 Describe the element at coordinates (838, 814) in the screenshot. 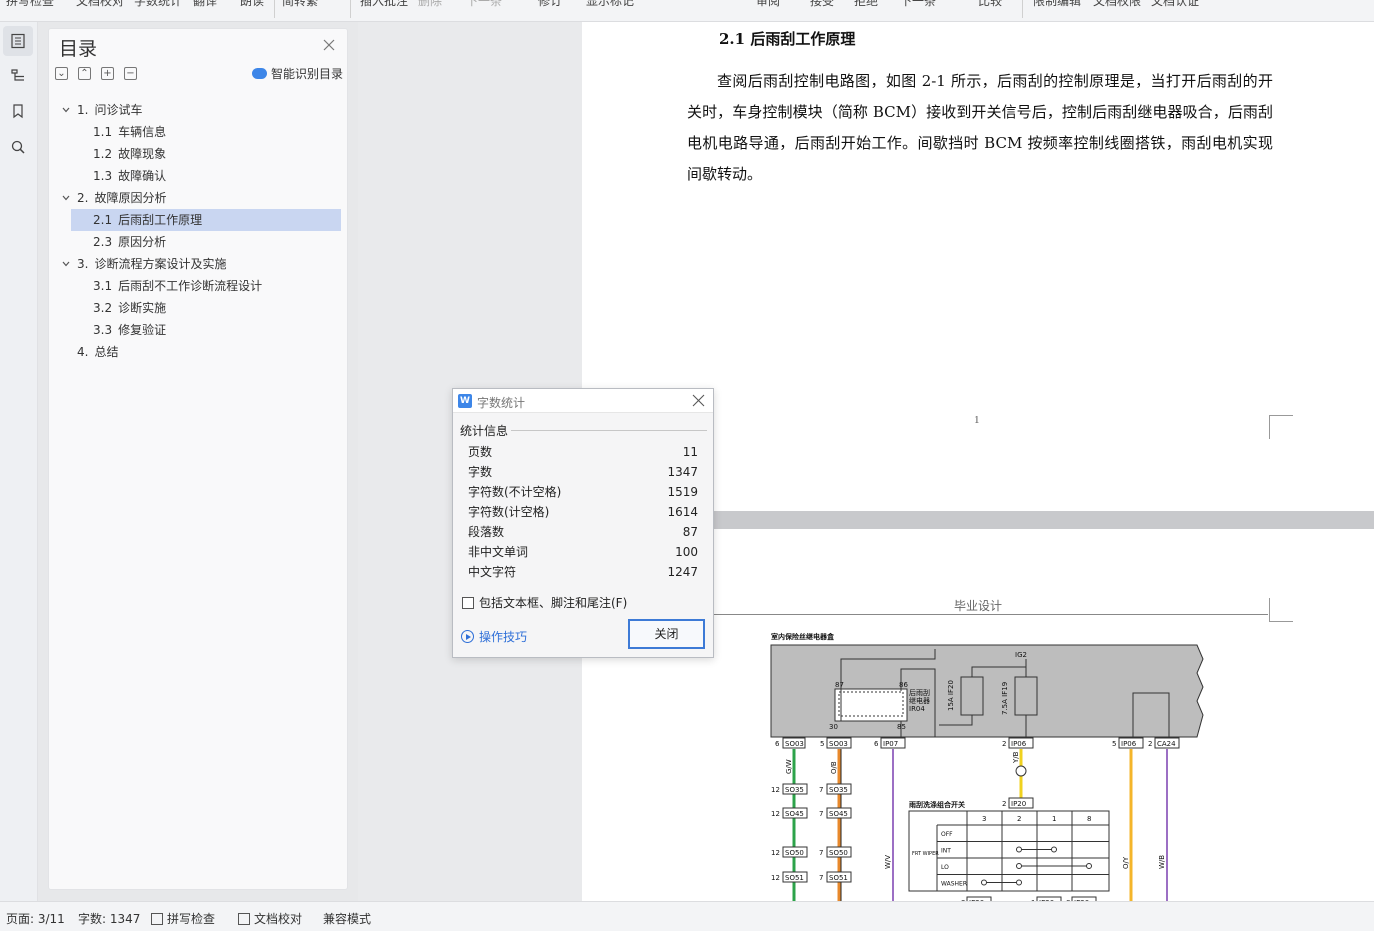

I see `conn-name: SO45` at that location.